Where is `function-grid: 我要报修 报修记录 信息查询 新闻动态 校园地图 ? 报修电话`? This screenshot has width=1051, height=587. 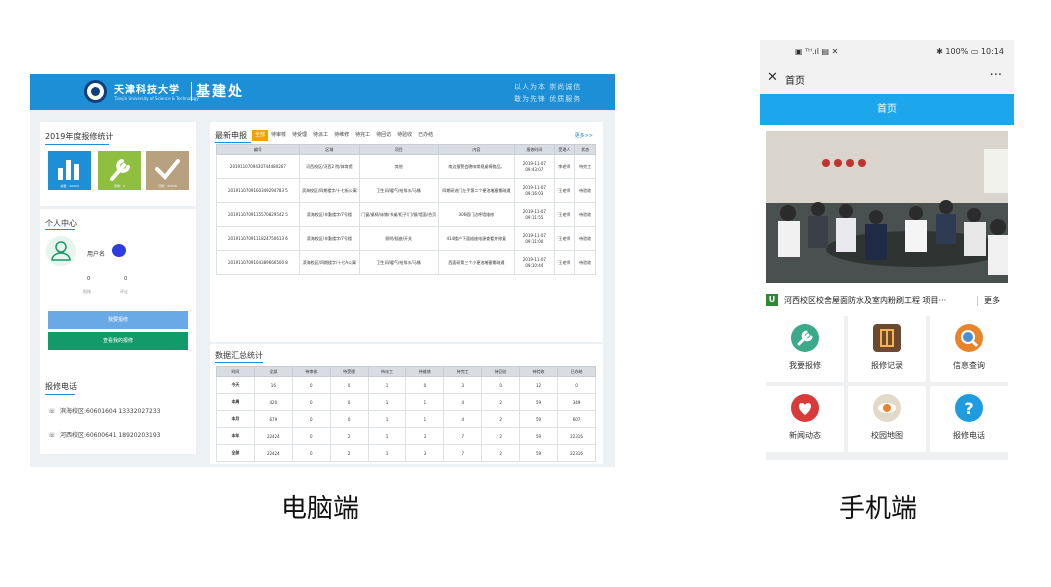 function-grid: 我要报修 报修记录 信息查询 新闻动态 校园地图 ? 报修电话 is located at coordinates (887, 388).